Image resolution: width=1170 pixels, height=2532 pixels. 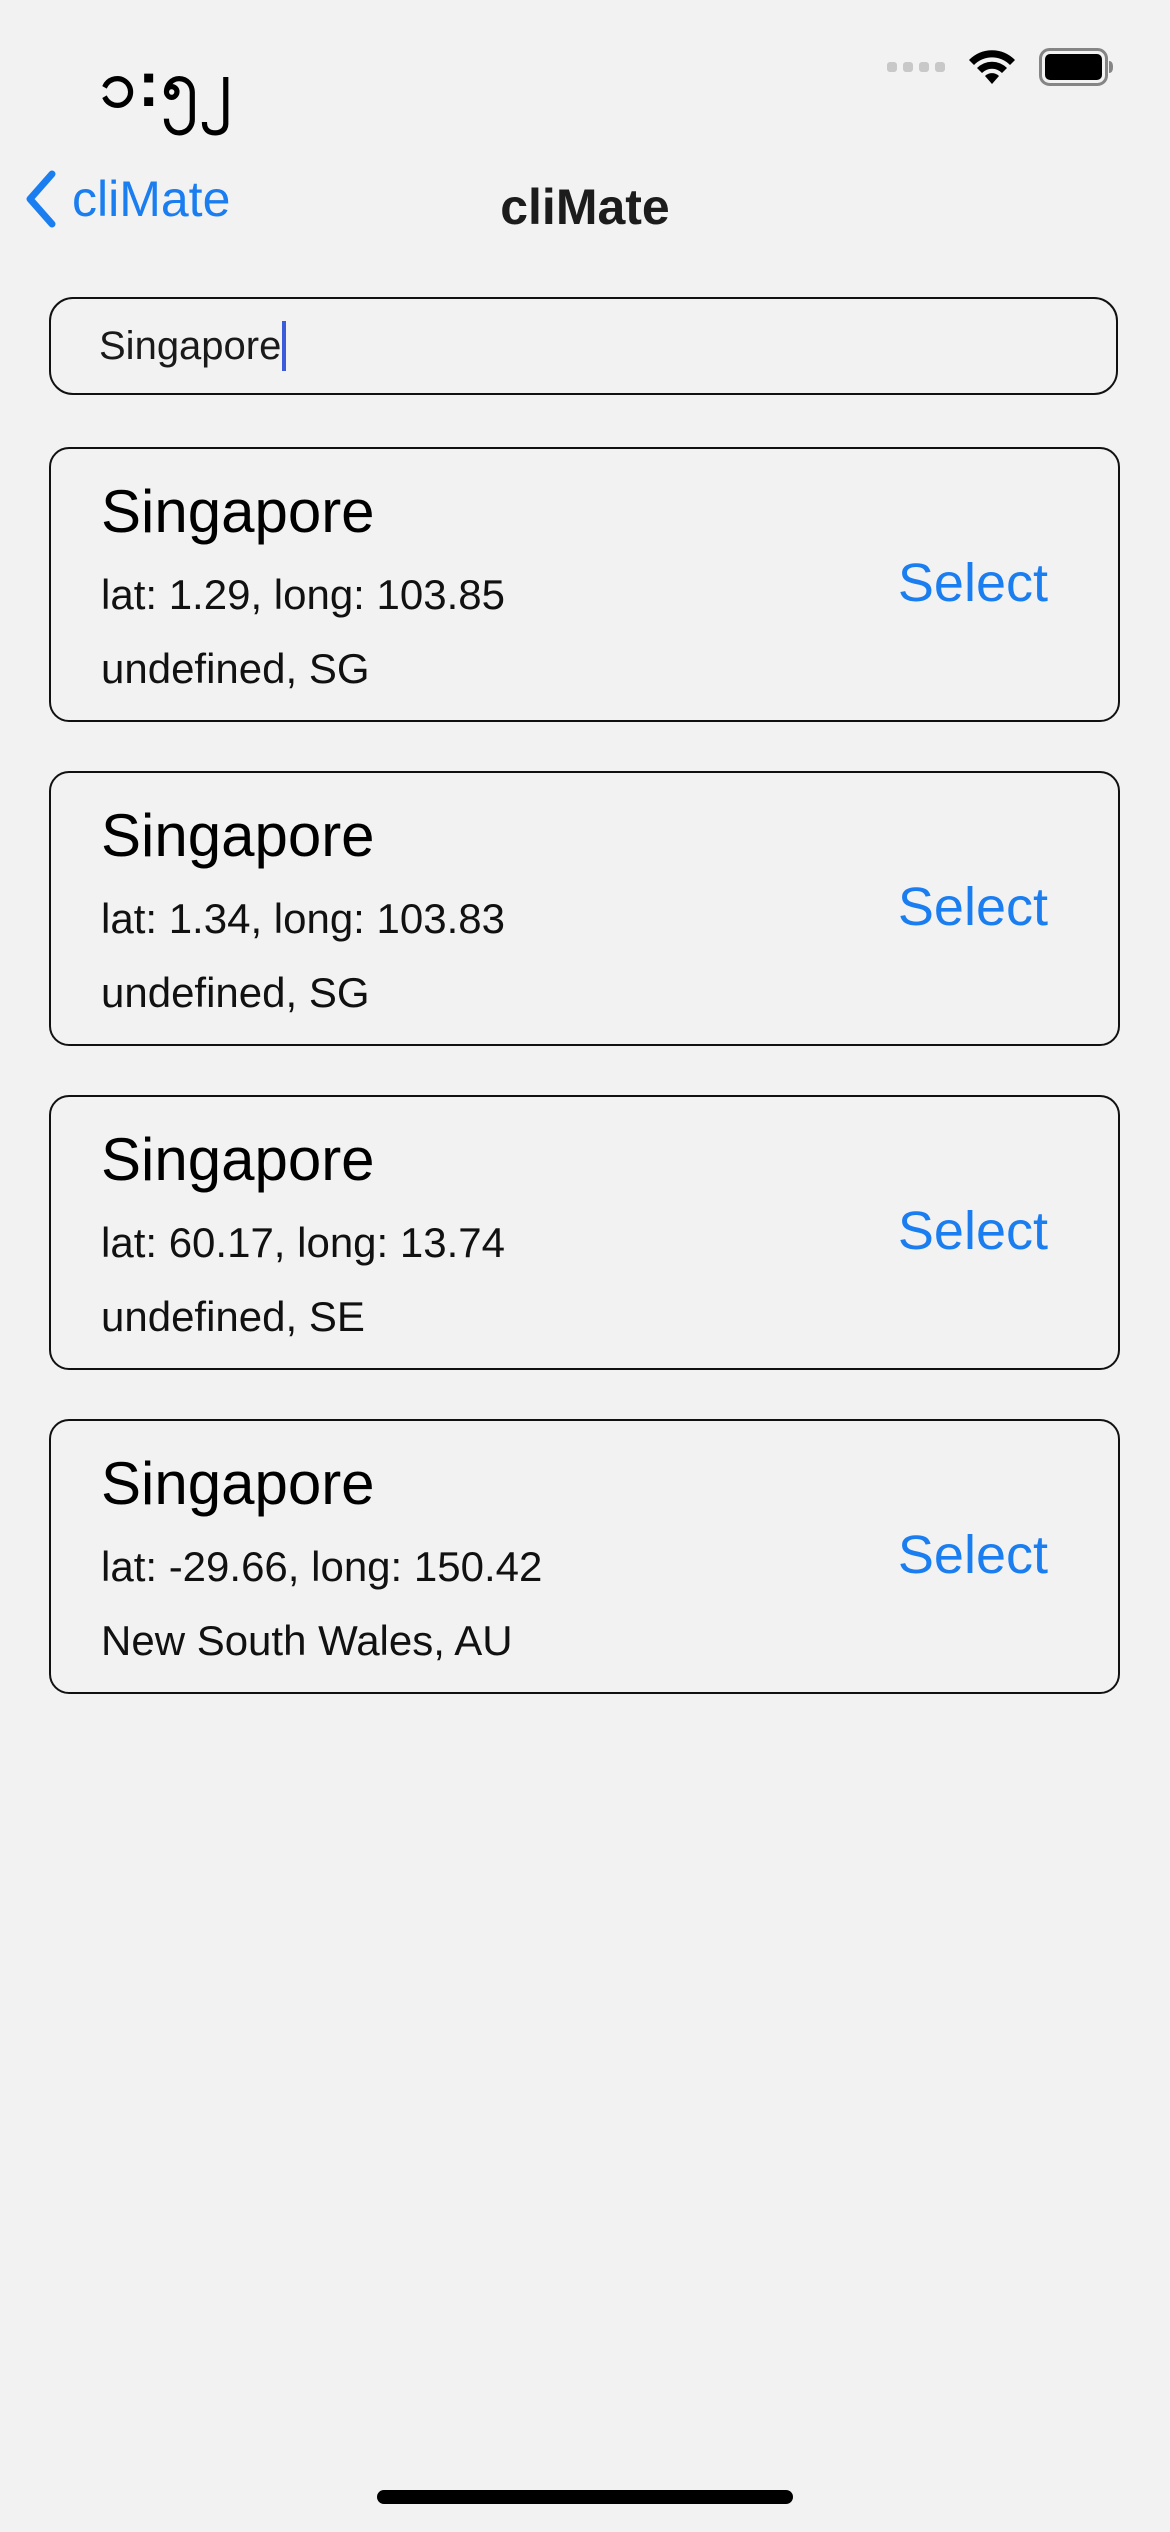 What do you see at coordinates (303, 594) in the screenshot?
I see `location-coordinates: lat: 1.29, long: 103.85` at bounding box center [303, 594].